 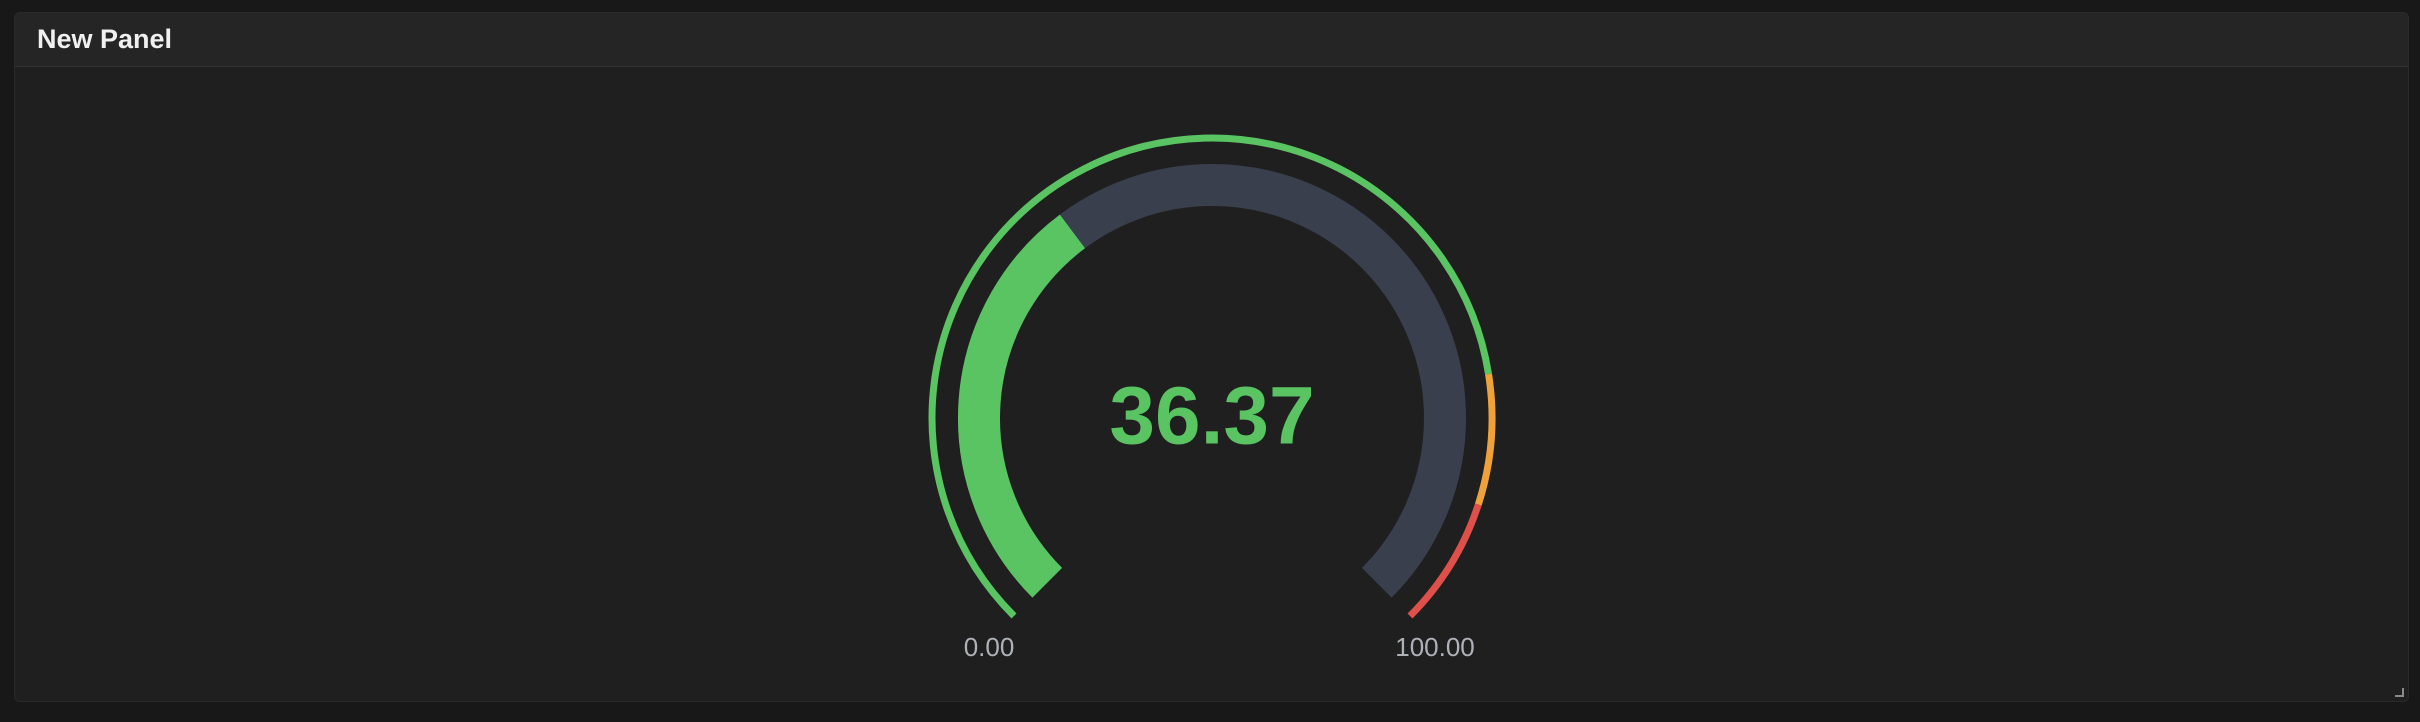 What do you see at coordinates (2398, 691) in the screenshot?
I see `resize-handle-icon` at bounding box center [2398, 691].